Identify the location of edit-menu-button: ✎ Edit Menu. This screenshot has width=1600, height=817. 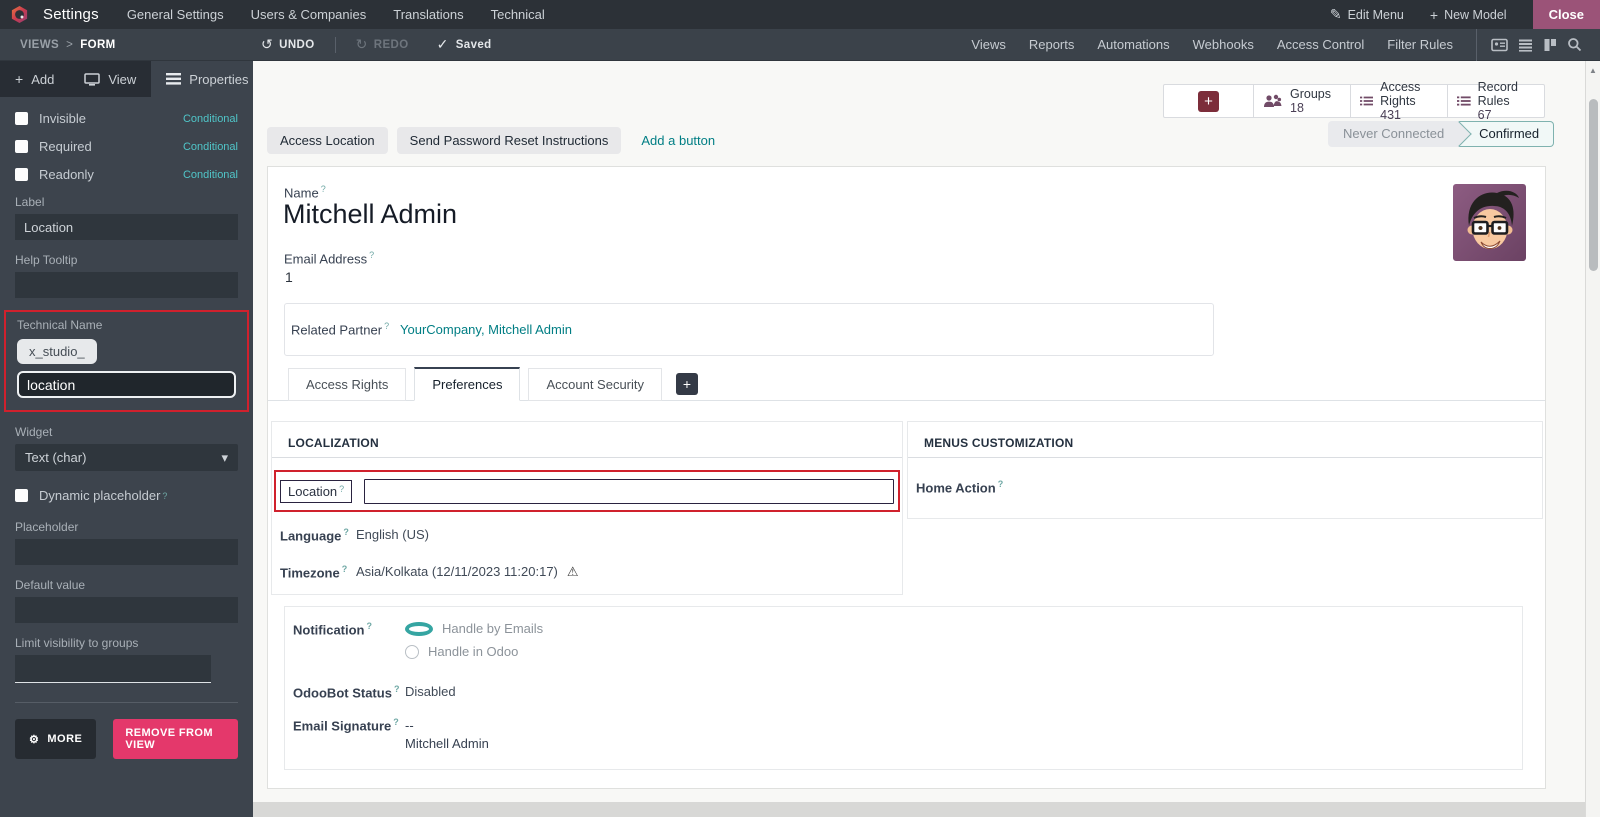
(1367, 14).